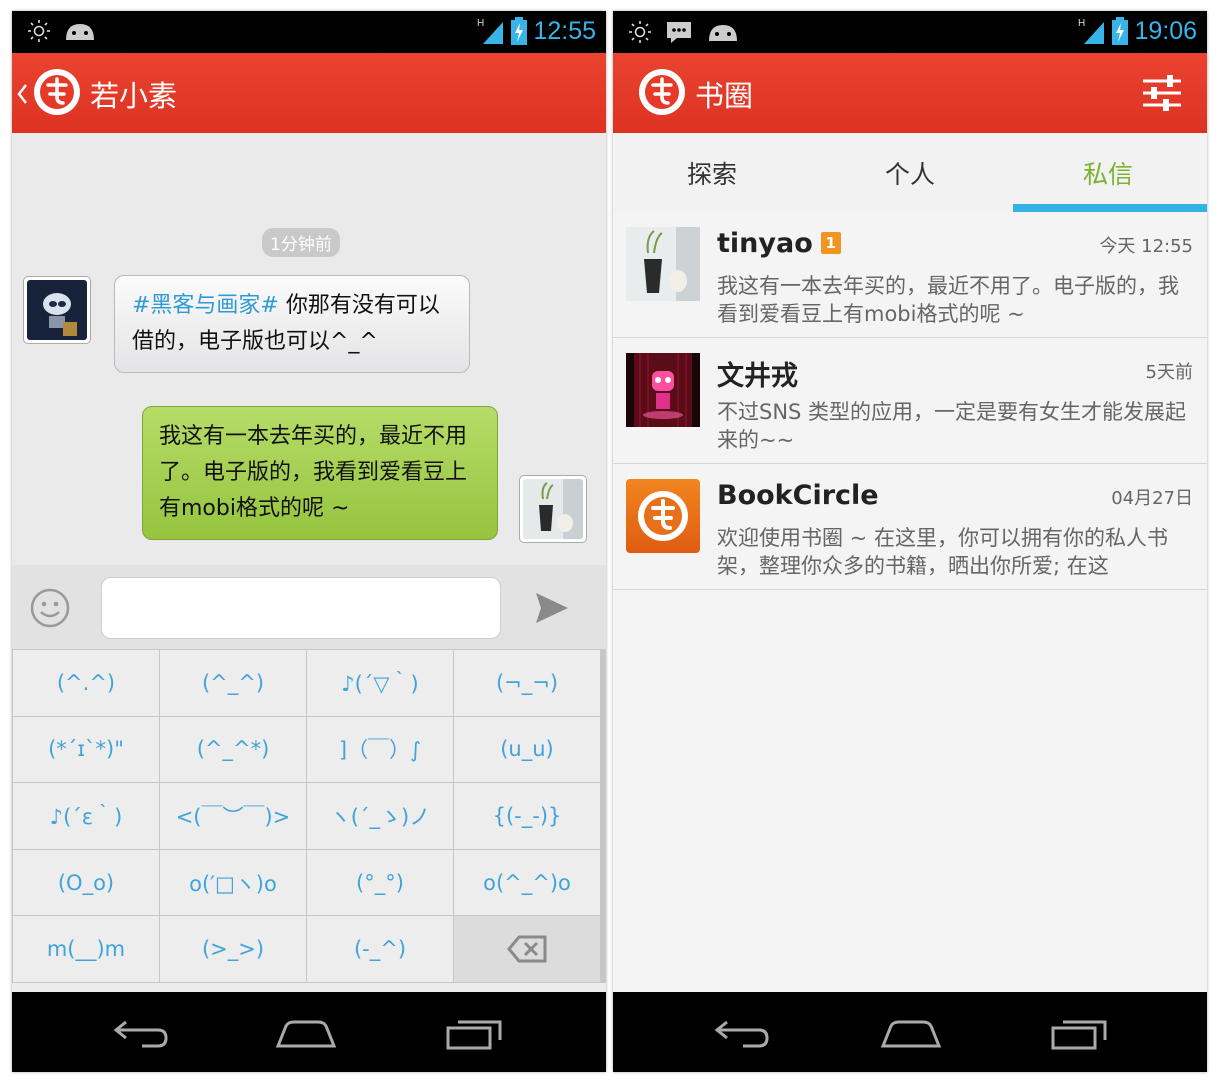 The width and height of the screenshot is (1220, 1084). What do you see at coordinates (134, 96) in the screenshot?
I see `chat-title: 若小素` at bounding box center [134, 96].